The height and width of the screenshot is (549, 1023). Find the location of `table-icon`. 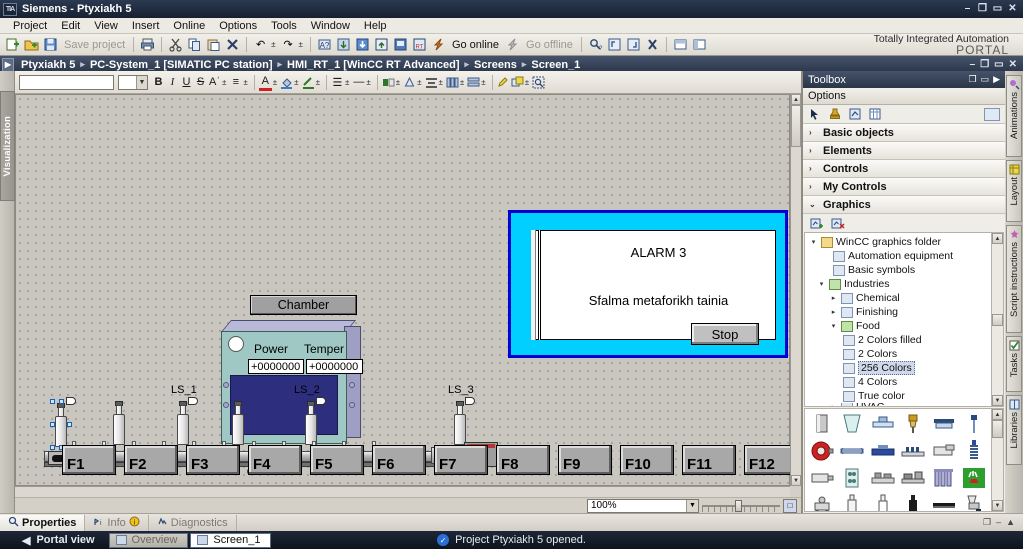

table-icon is located at coordinates (875, 114).